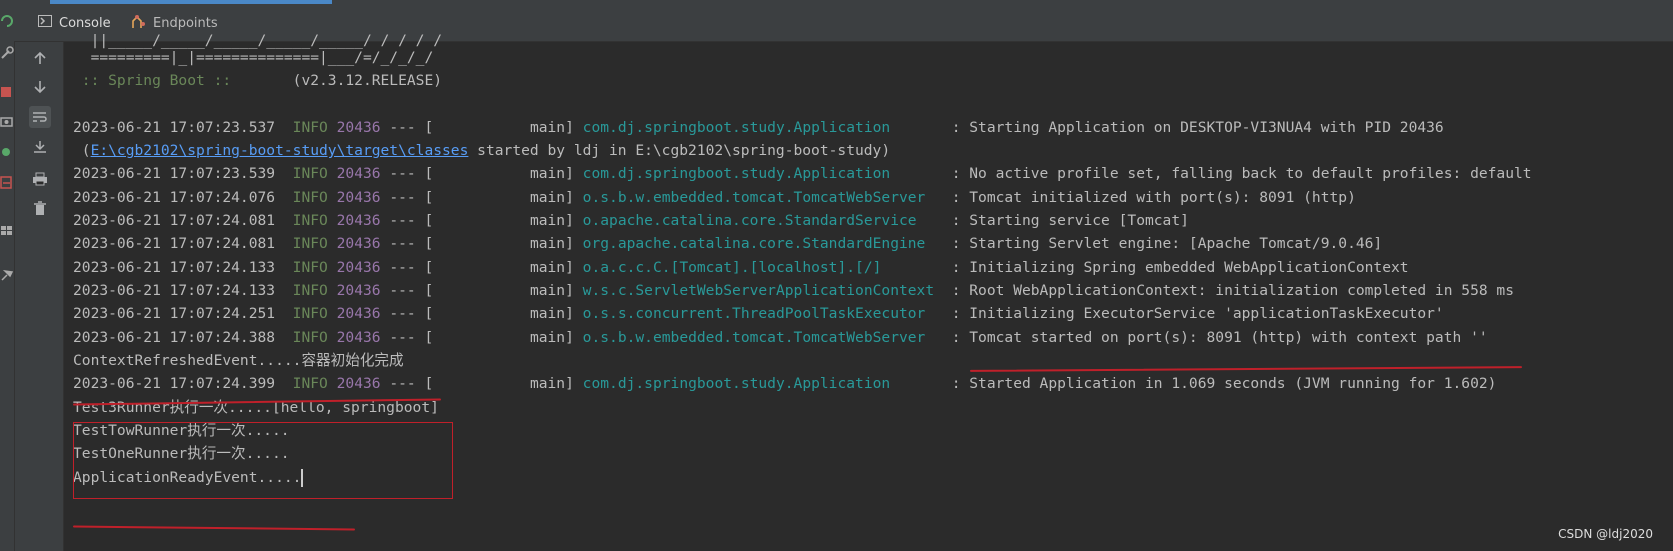  Describe the element at coordinates (7, 152) in the screenshot. I see `debug-icon` at that location.